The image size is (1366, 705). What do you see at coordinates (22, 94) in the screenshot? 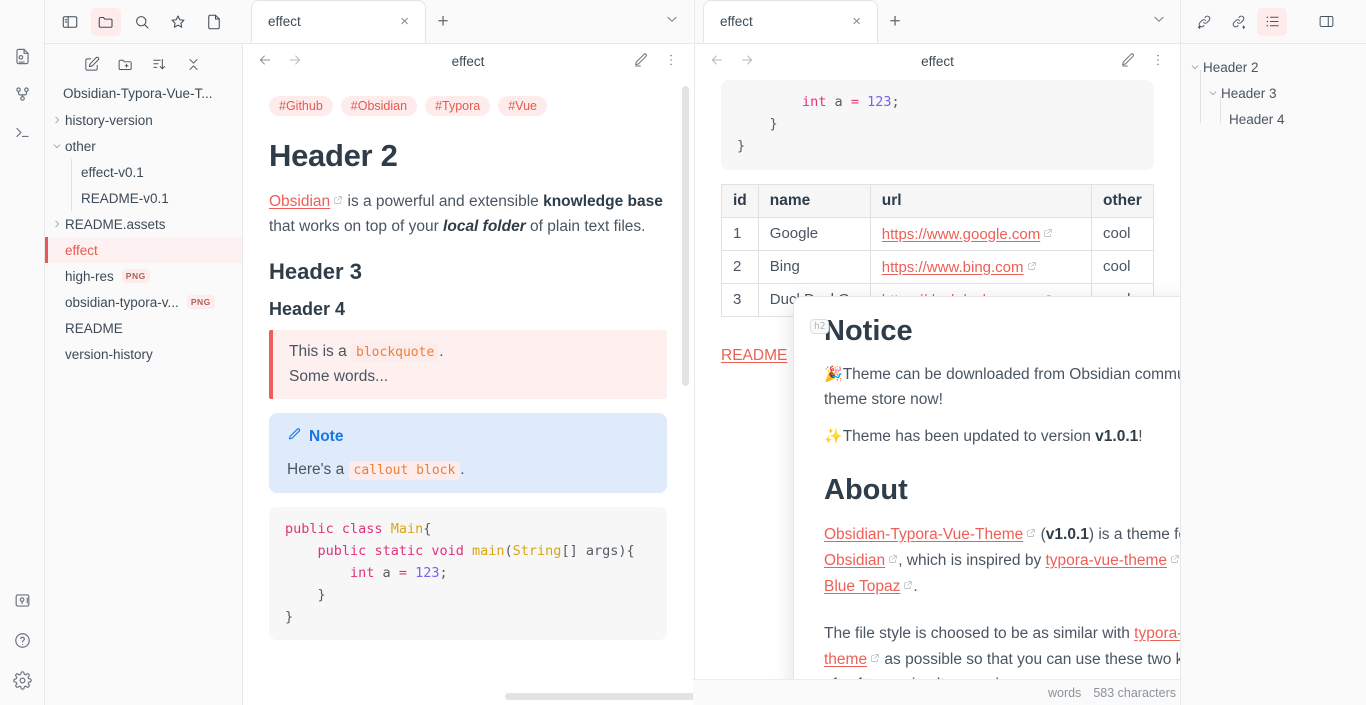
I see `graph-view-icon` at bounding box center [22, 94].